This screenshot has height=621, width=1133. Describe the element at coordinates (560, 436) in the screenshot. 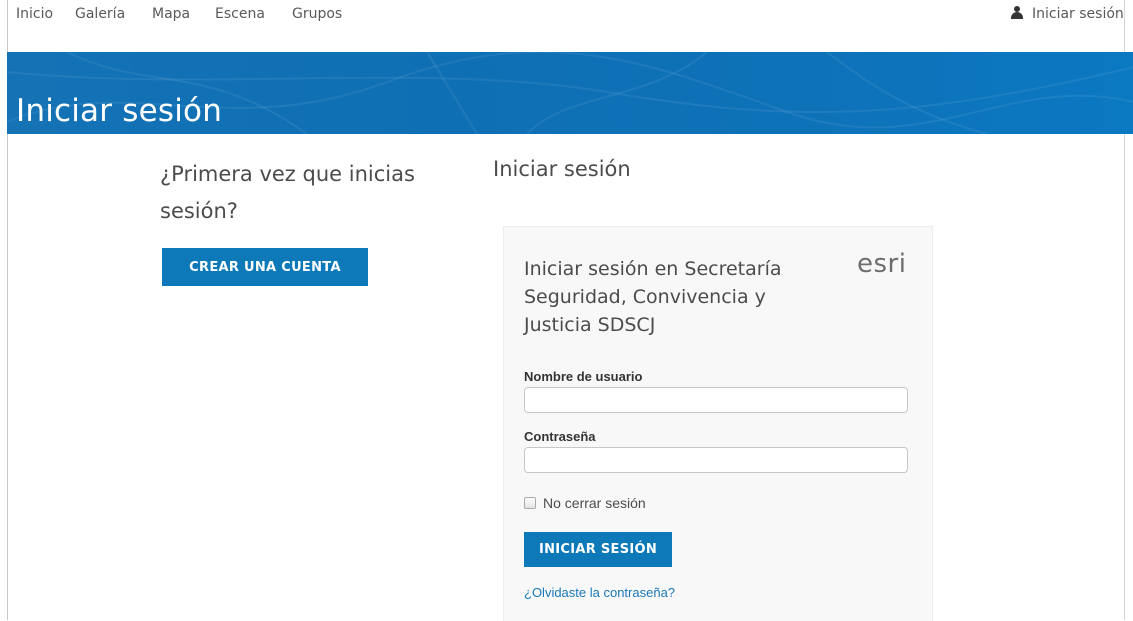

I see `password-label: Contraseña` at that location.